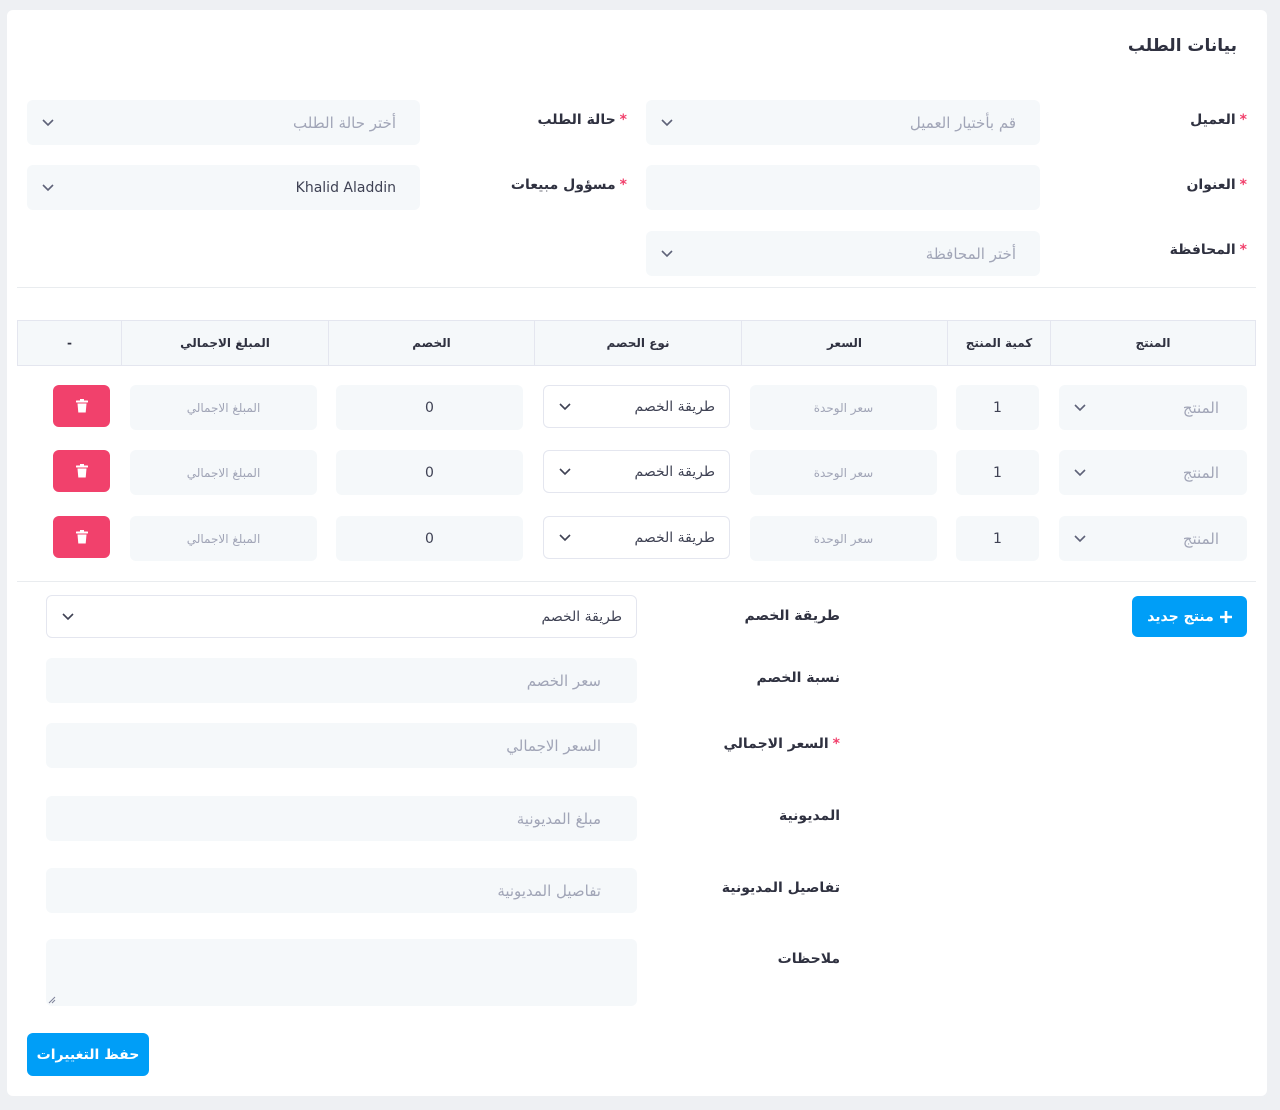 This screenshot has height=1110, width=1280. I want to click on row-3-discount-type-value: طريقة الخصم, so click(674, 537).